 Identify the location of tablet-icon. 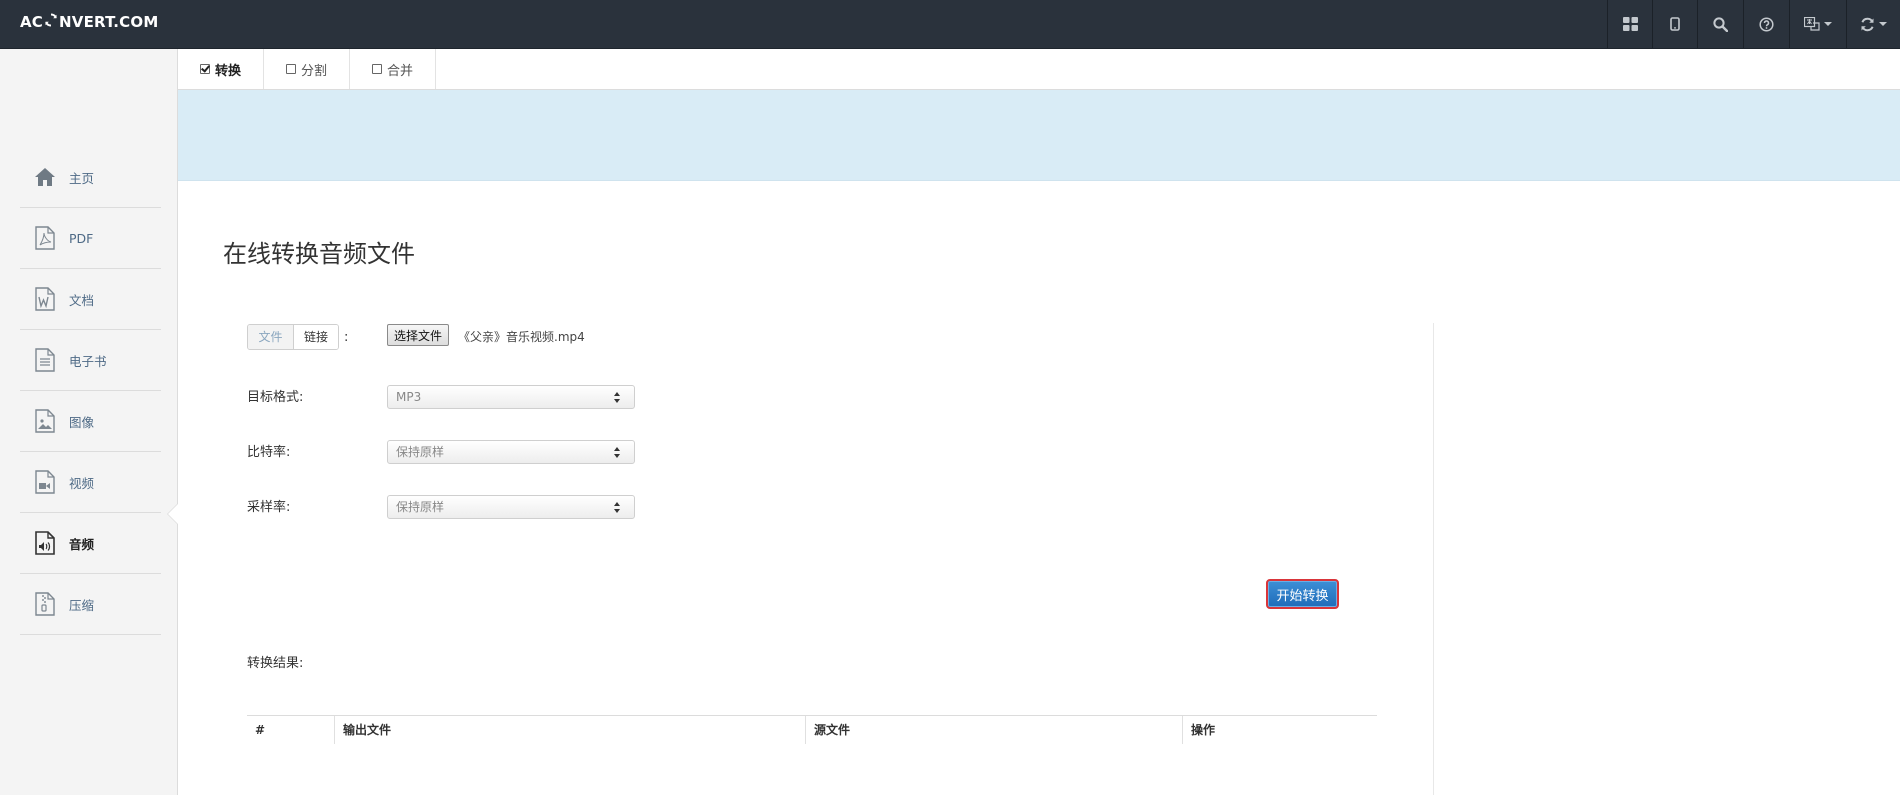
(1675, 24).